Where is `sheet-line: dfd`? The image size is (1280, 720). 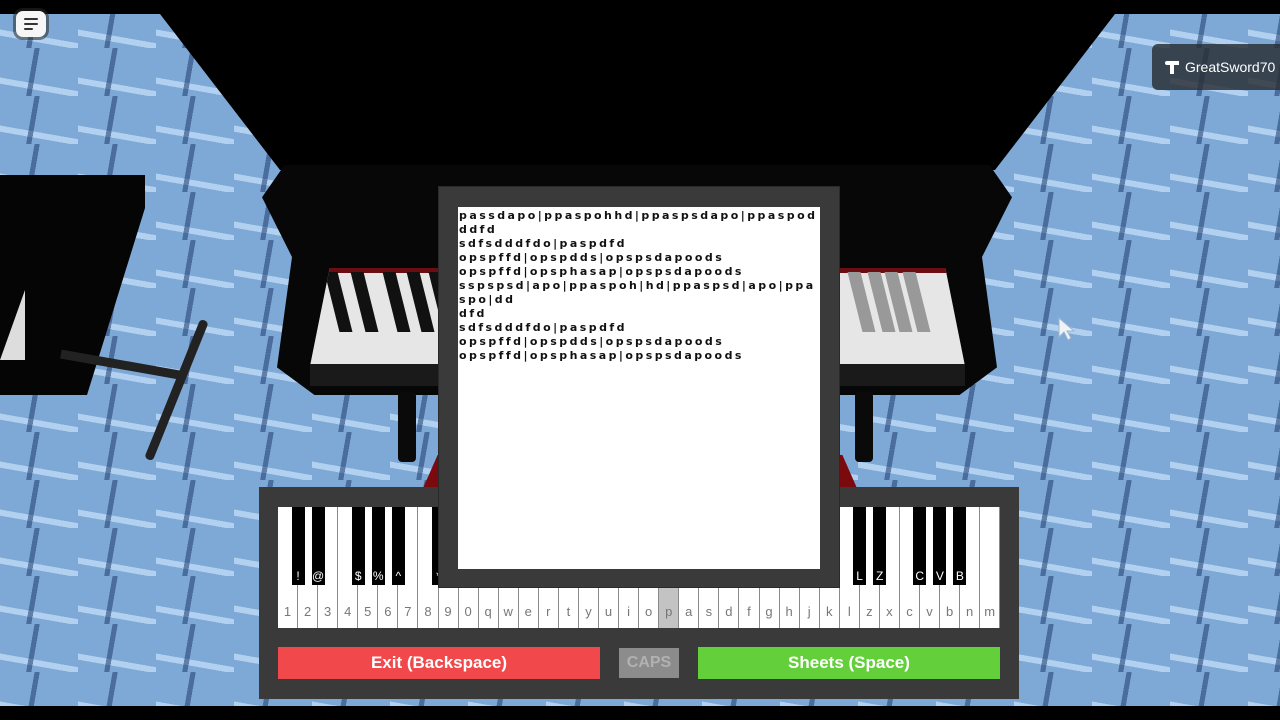
sheet-line: dfd is located at coordinates (473, 313).